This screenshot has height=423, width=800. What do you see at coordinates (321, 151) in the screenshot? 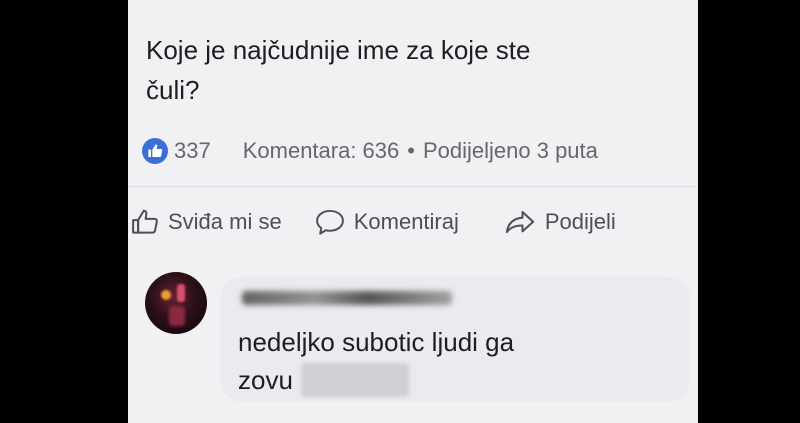
I see `comment-count: Komentara: 636` at bounding box center [321, 151].